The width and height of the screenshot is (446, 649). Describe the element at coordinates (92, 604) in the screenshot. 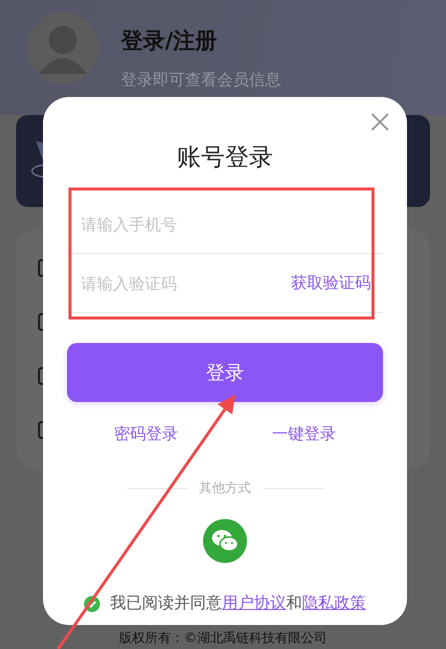

I see `checkbox` at that location.